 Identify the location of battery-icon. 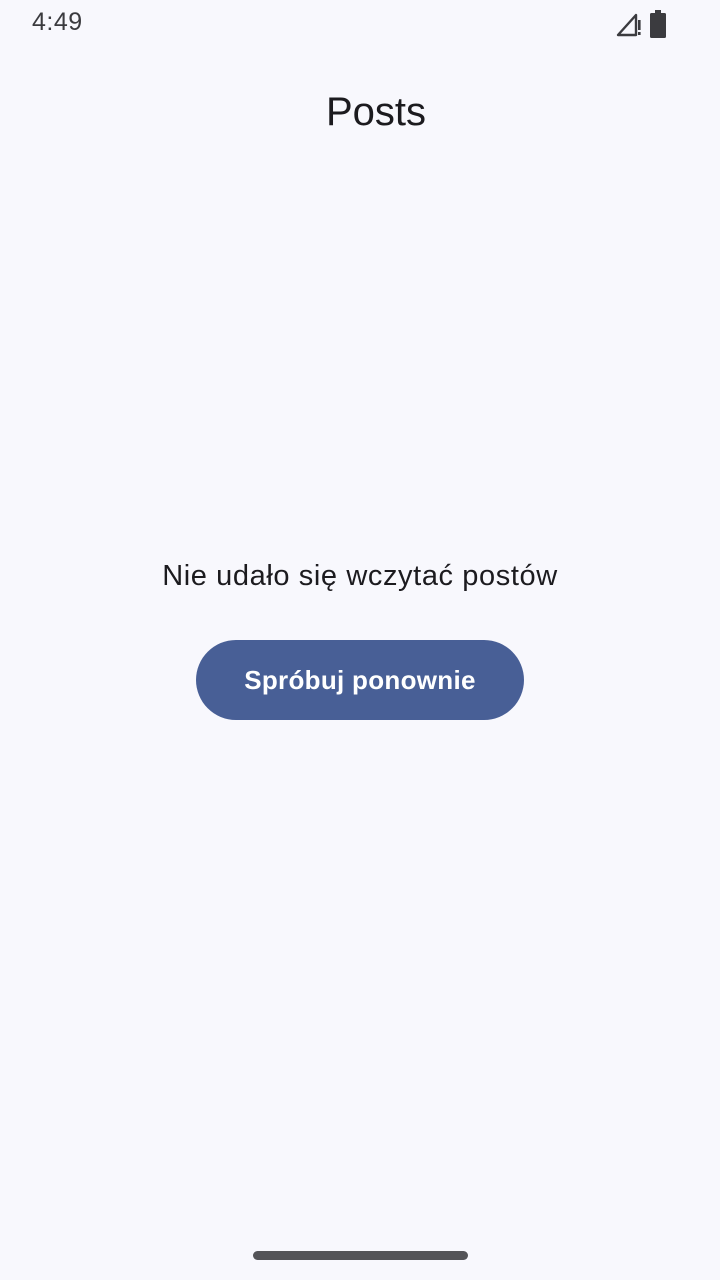
(658, 24).